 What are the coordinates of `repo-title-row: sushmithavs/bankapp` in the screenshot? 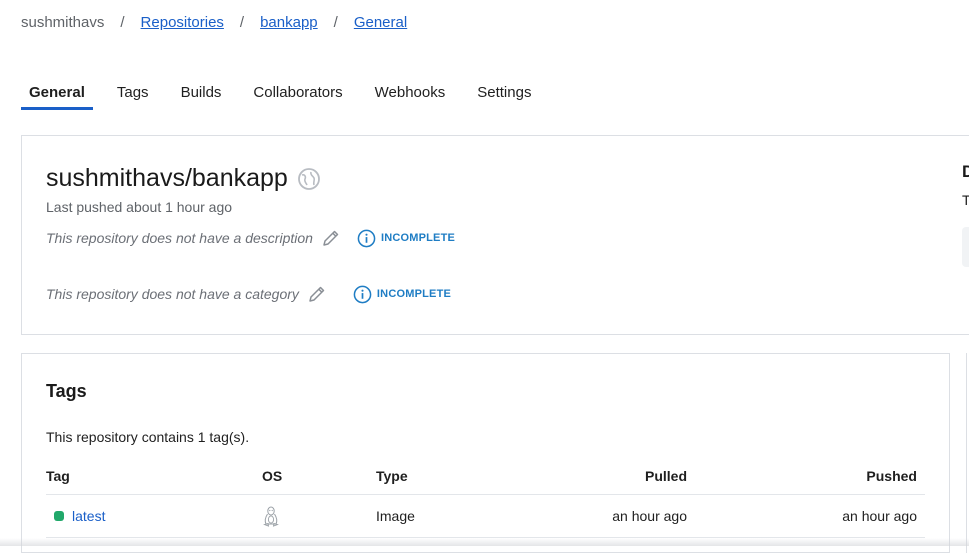 It's located at (183, 178).